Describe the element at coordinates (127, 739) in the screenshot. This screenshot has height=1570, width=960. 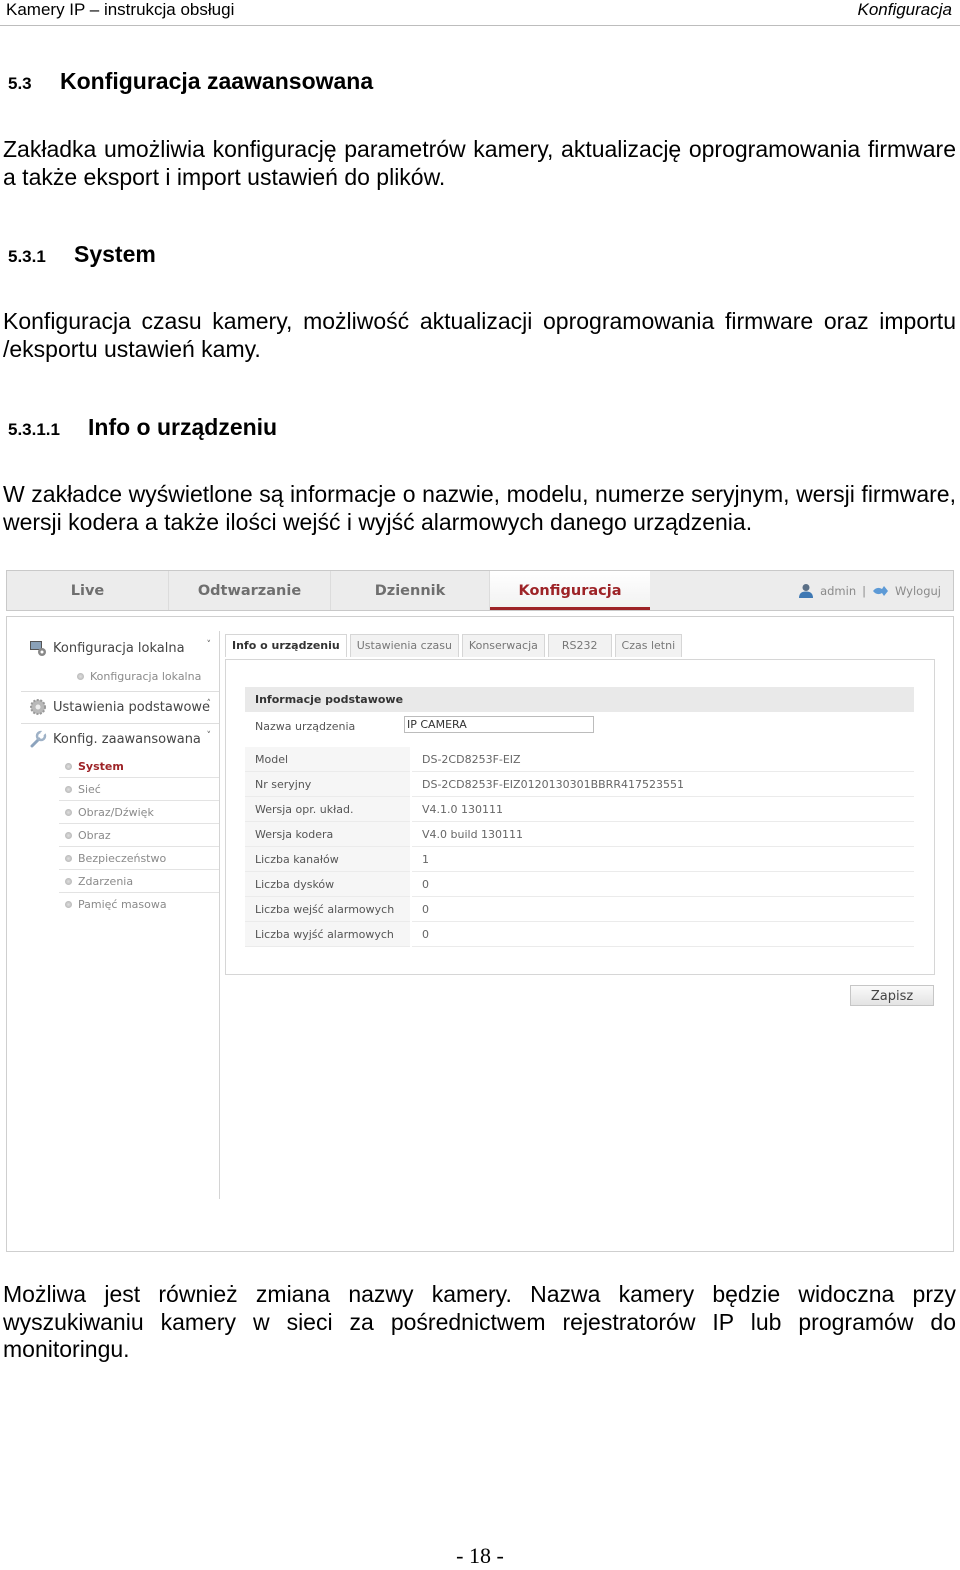
I see `sidebar-section-label: Konfig. zaawansowana` at that location.